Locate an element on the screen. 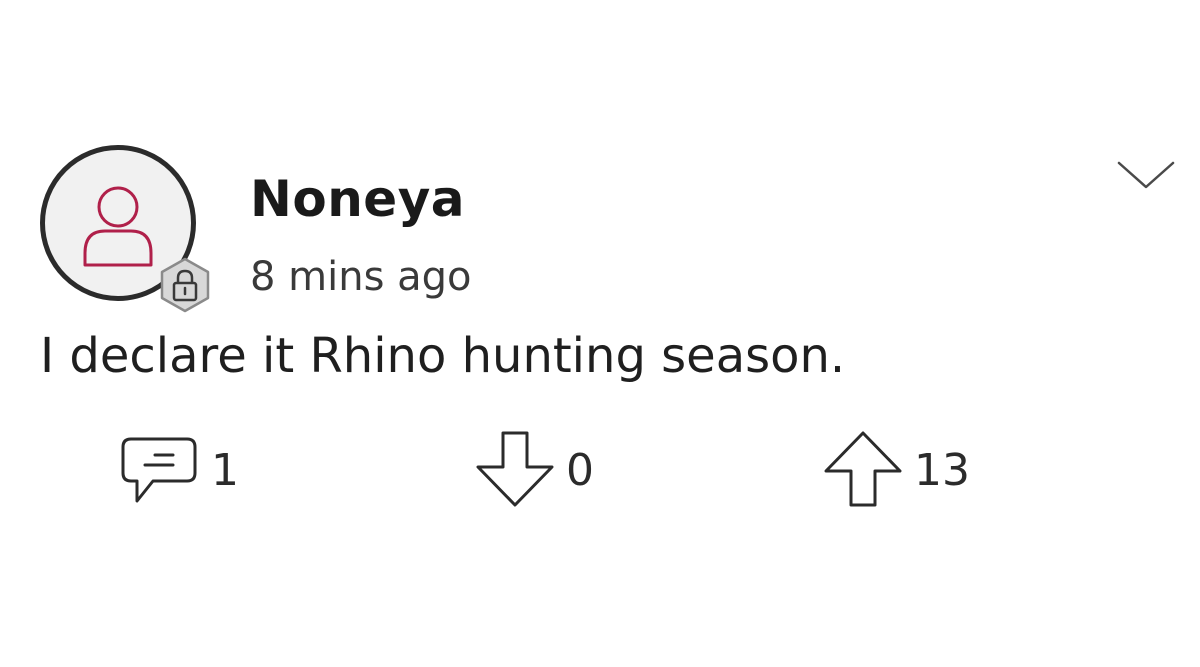 The image size is (1200, 667). post-timestamp: 8 mins ago is located at coordinates (361, 277).